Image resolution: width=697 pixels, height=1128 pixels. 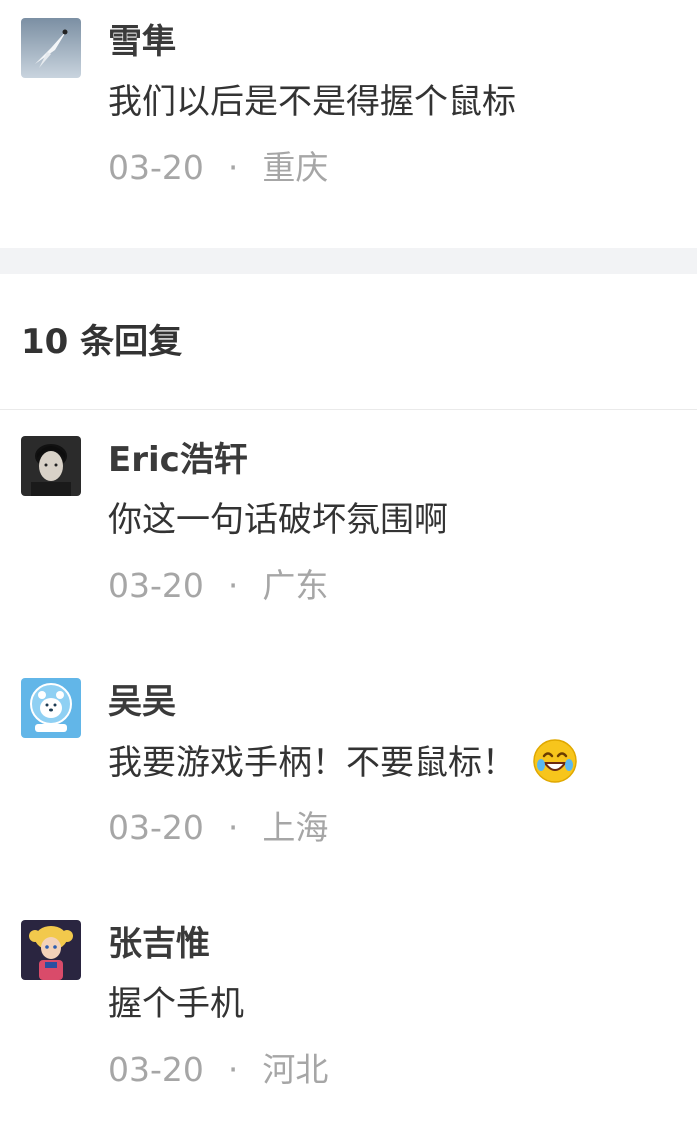 What do you see at coordinates (295, 585) in the screenshot?
I see `reply-location: 广东` at bounding box center [295, 585].